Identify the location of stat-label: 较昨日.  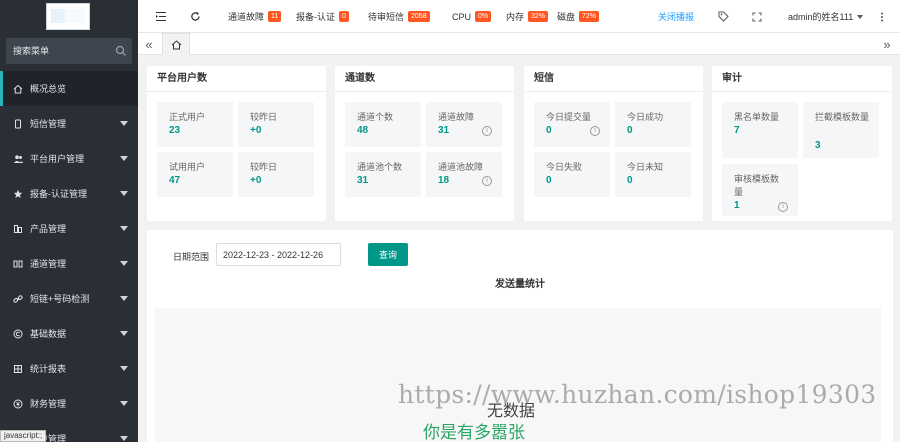
(264, 117).